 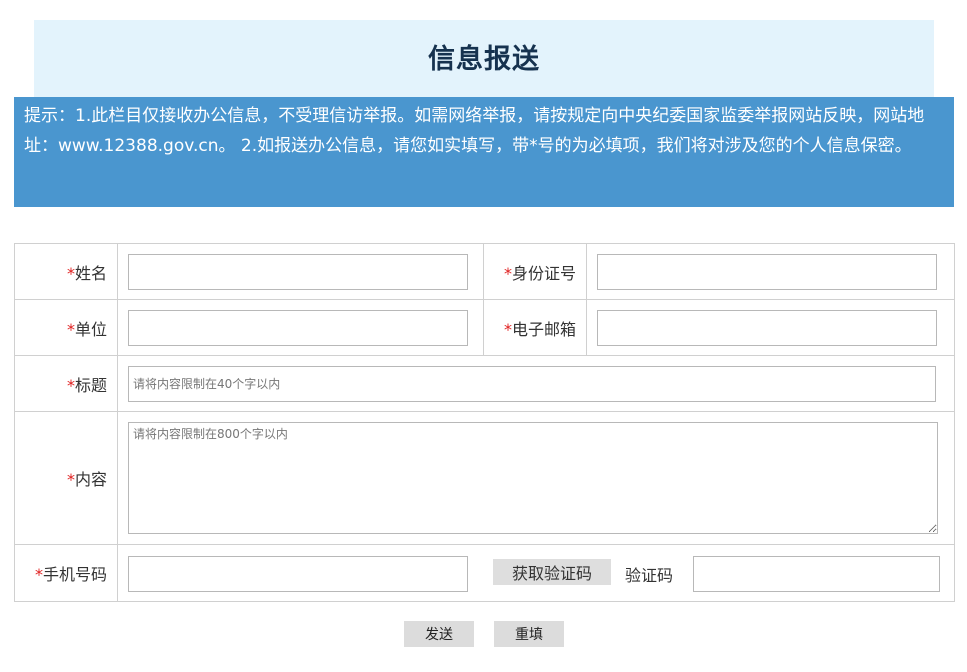 What do you see at coordinates (298, 574) in the screenshot?
I see `phone-input` at bounding box center [298, 574].